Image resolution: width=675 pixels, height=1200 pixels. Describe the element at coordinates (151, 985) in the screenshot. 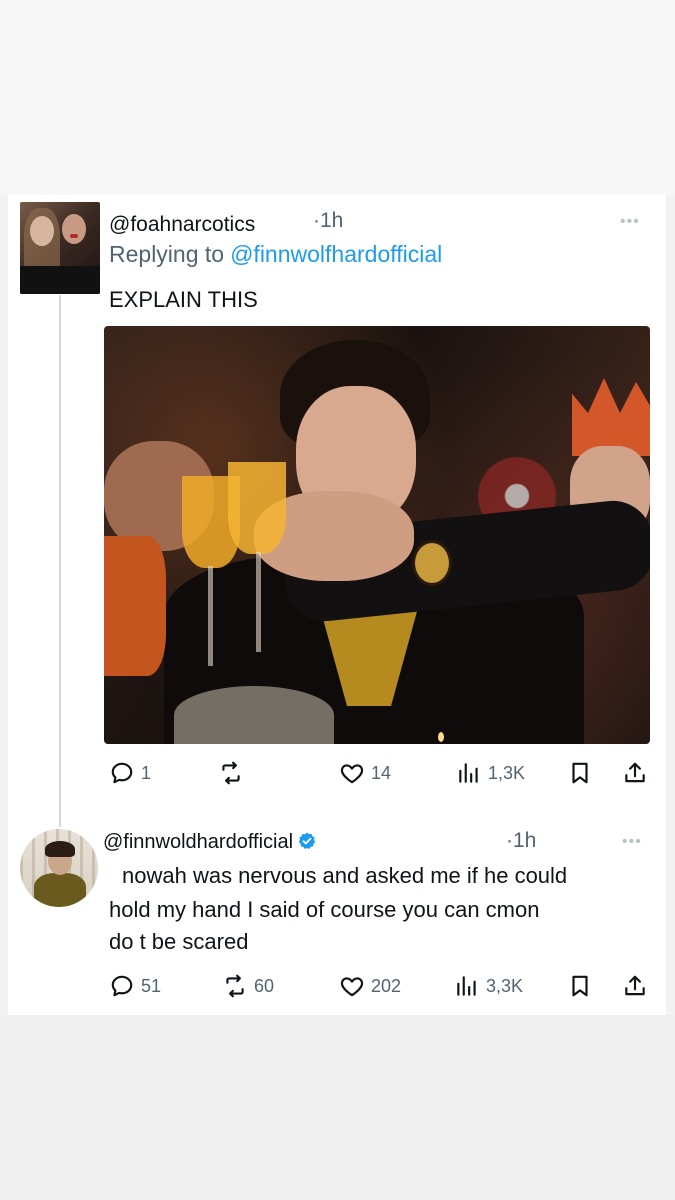

I see `reply-count: 51` at that location.